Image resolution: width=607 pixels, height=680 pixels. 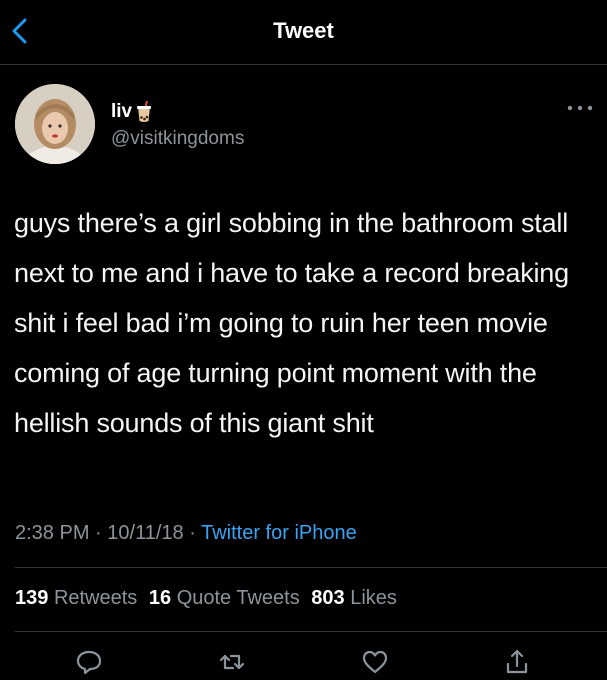 I want to click on tweet-date: 10/11/18, so click(x=145, y=533).